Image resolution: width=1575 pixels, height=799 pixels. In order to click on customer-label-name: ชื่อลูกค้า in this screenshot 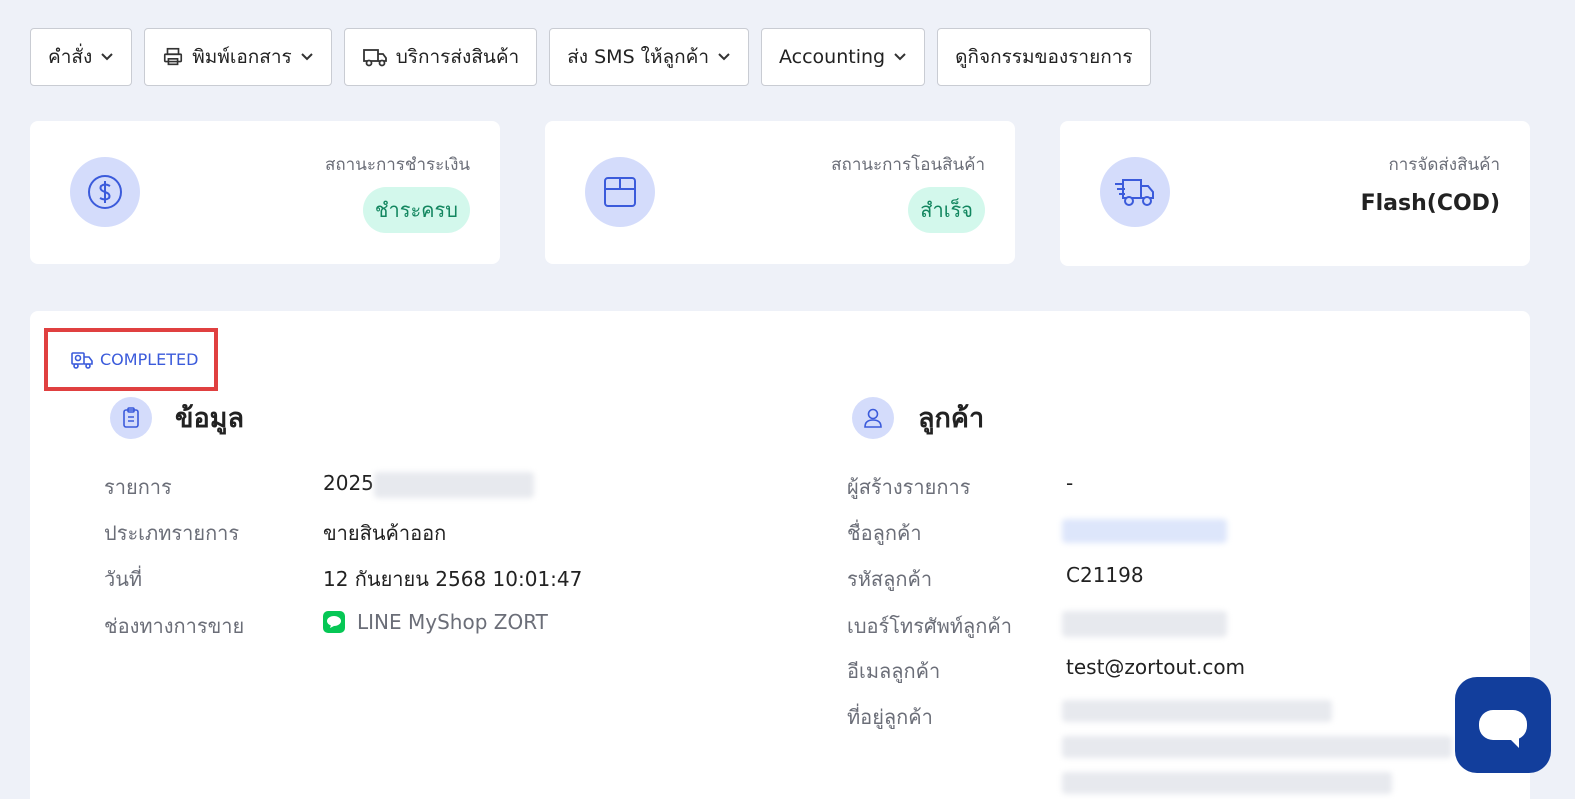, I will do `click(884, 533)`.